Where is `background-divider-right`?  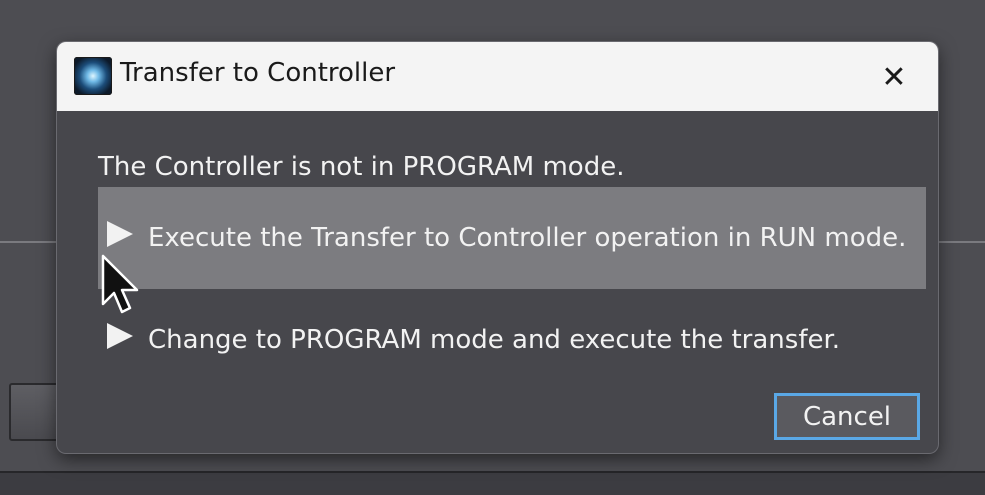
background-divider-right is located at coordinates (960, 242).